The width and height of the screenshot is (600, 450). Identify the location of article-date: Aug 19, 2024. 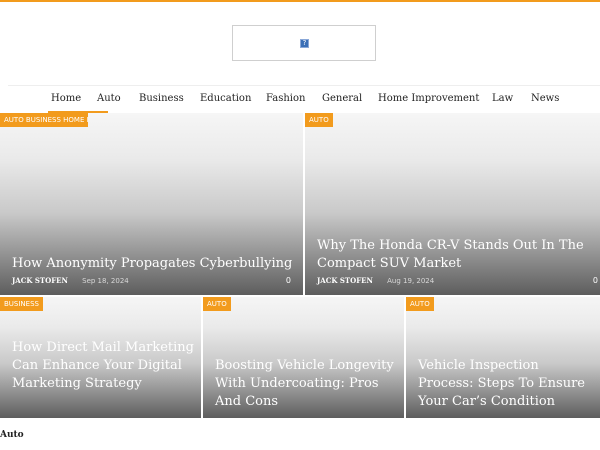
(411, 281).